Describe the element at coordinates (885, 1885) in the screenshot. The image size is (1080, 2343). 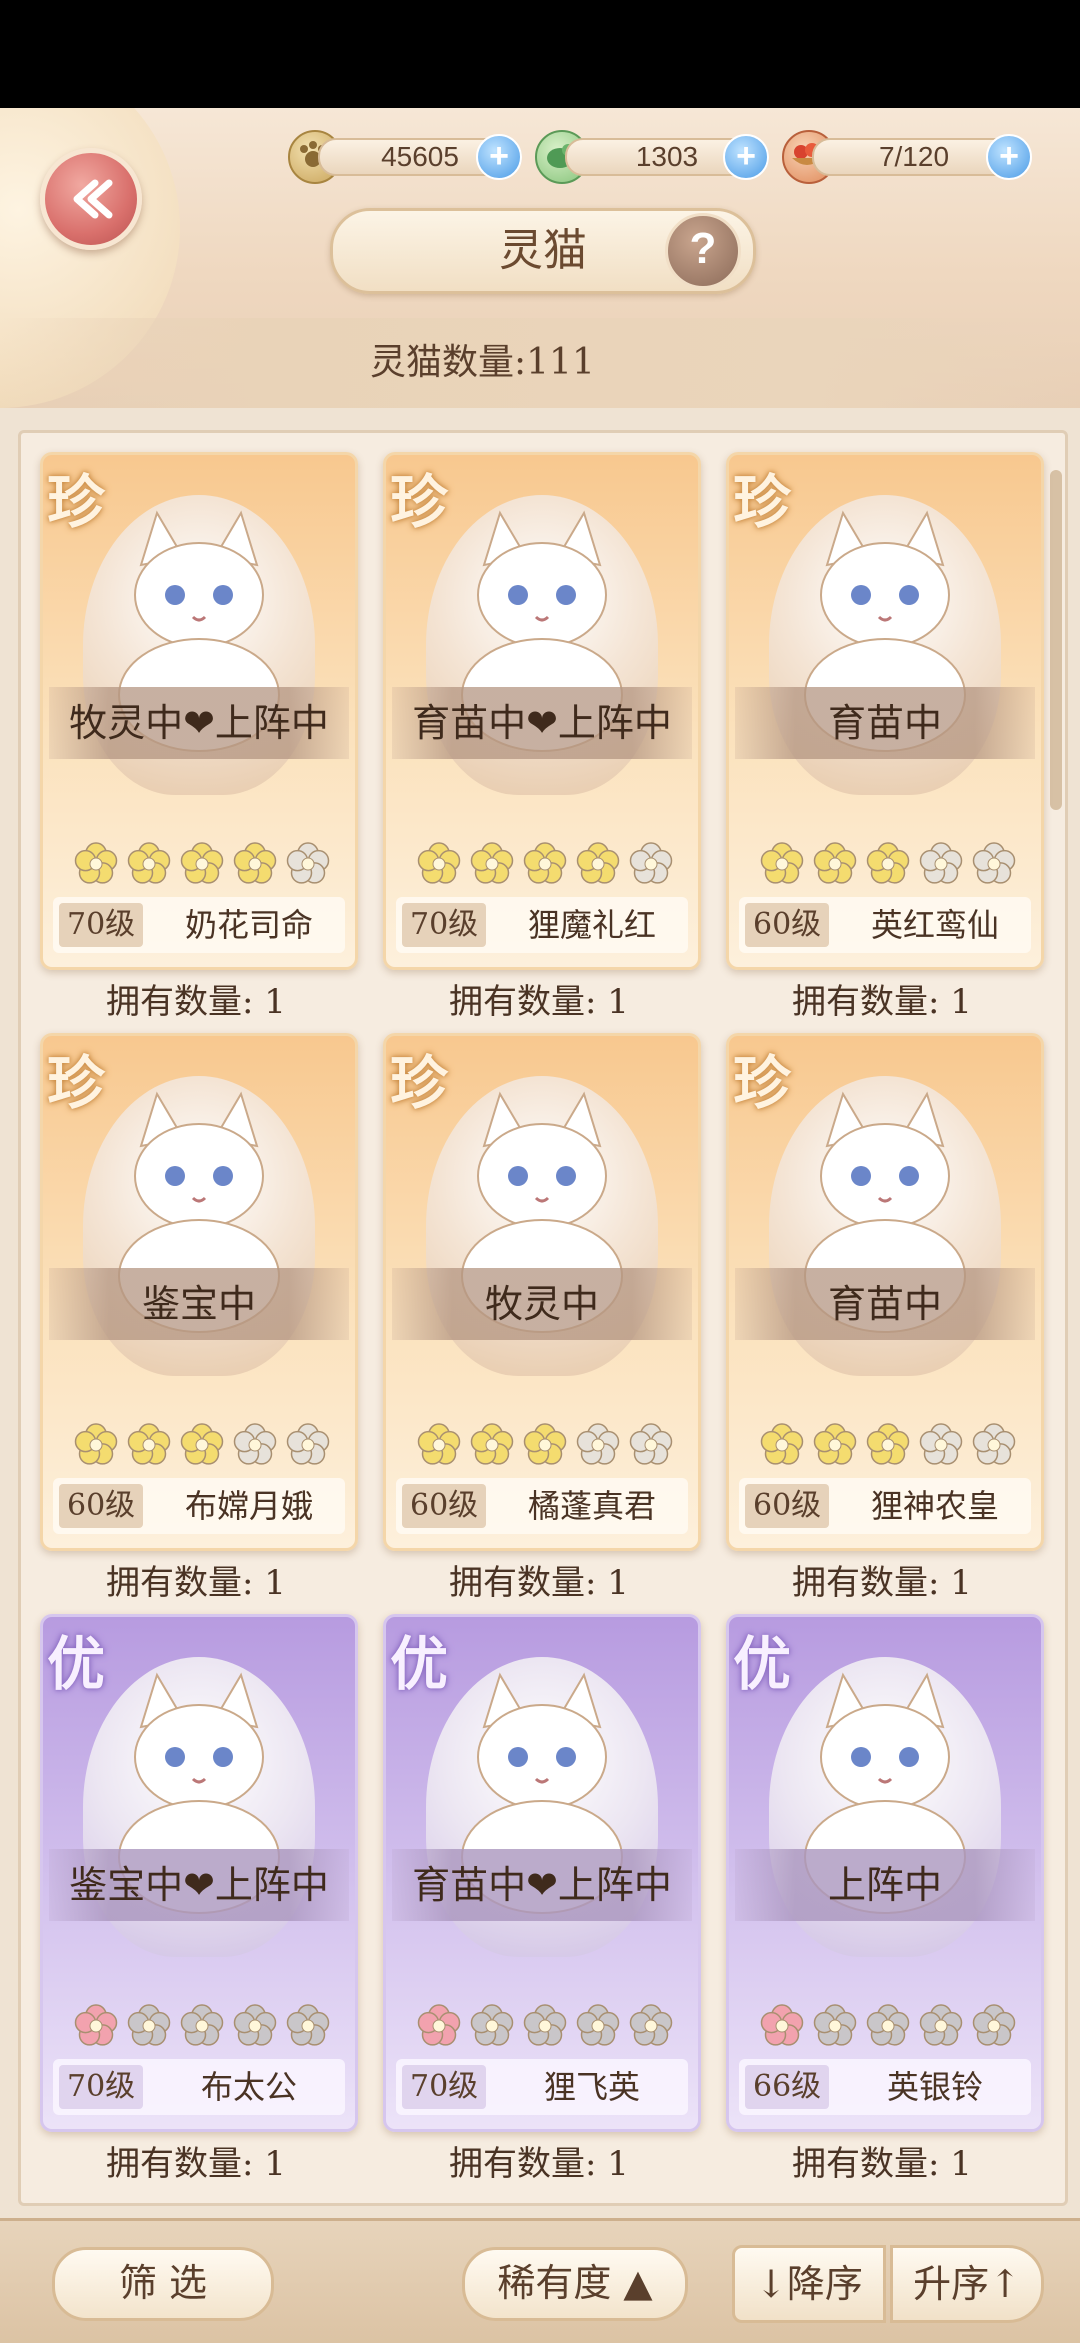
I see `cat-status-label: 上阵中` at that location.